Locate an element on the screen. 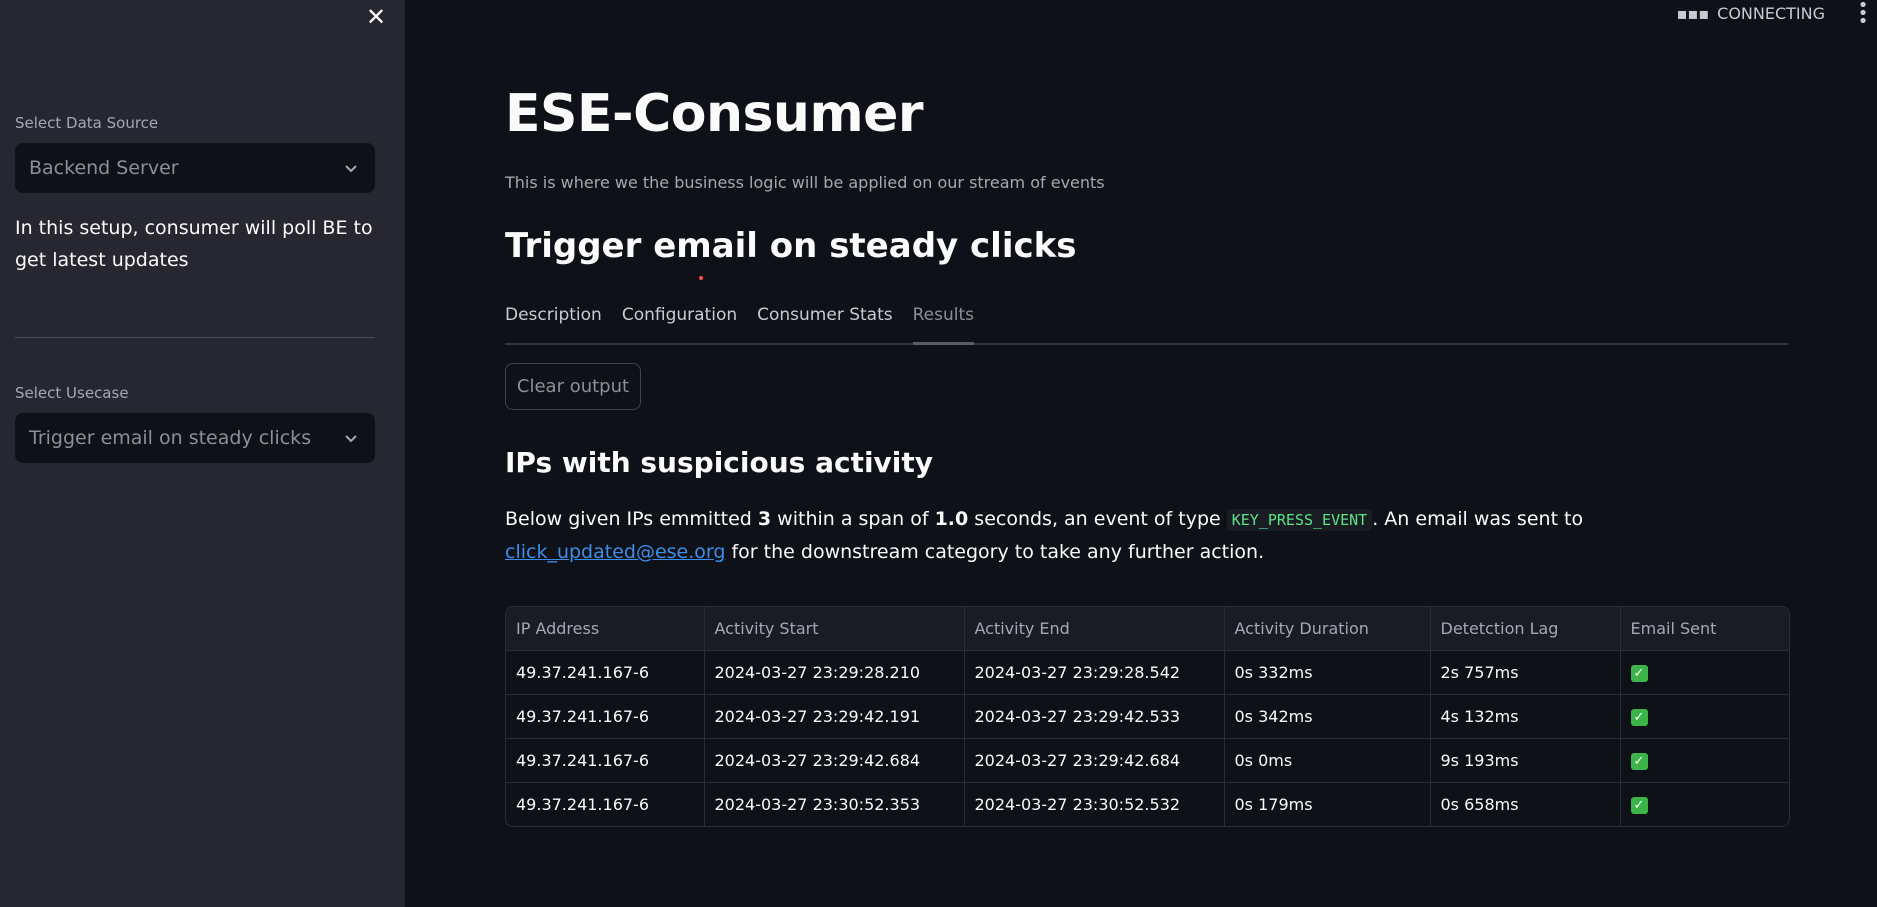  usecase-value: Trigger email on steady clicks is located at coordinates (170, 438).